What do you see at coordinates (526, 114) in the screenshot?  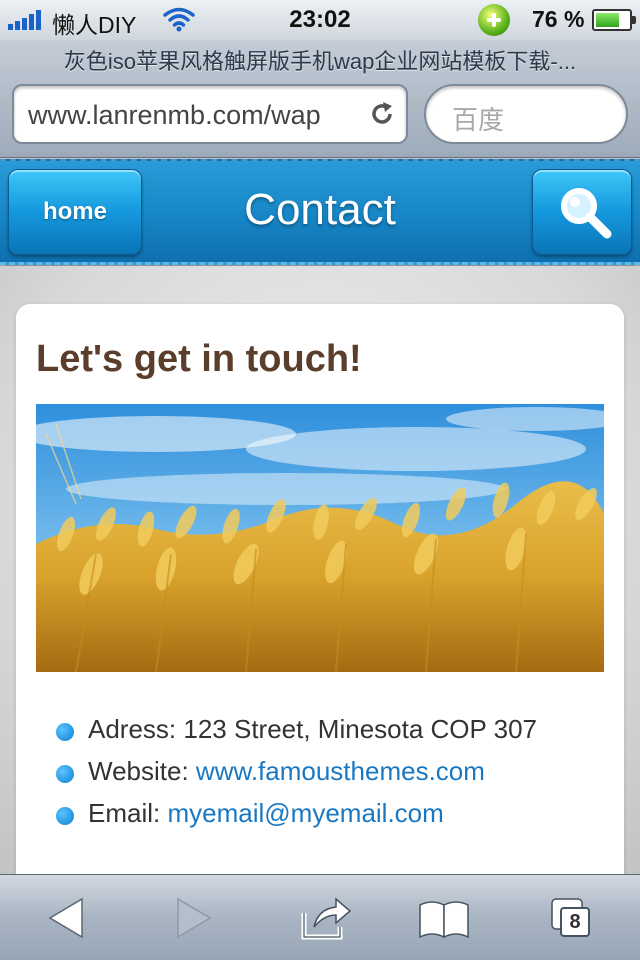 I see `search-input: 百度` at bounding box center [526, 114].